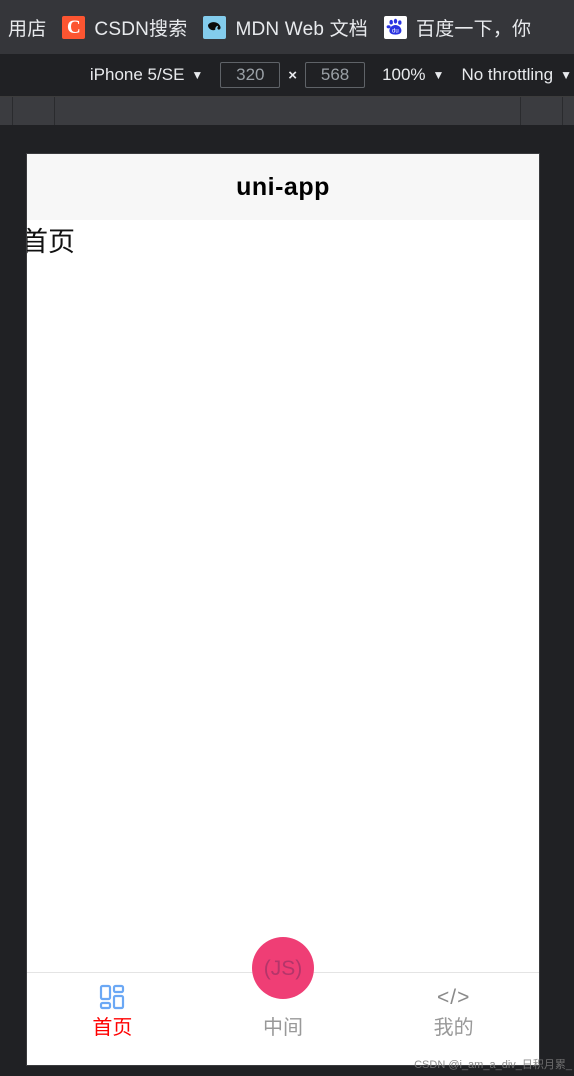 This screenshot has width=574, height=1076. What do you see at coordinates (137, 74) in the screenshot?
I see `device-selector-label: iPhone 5/SE` at bounding box center [137, 74].